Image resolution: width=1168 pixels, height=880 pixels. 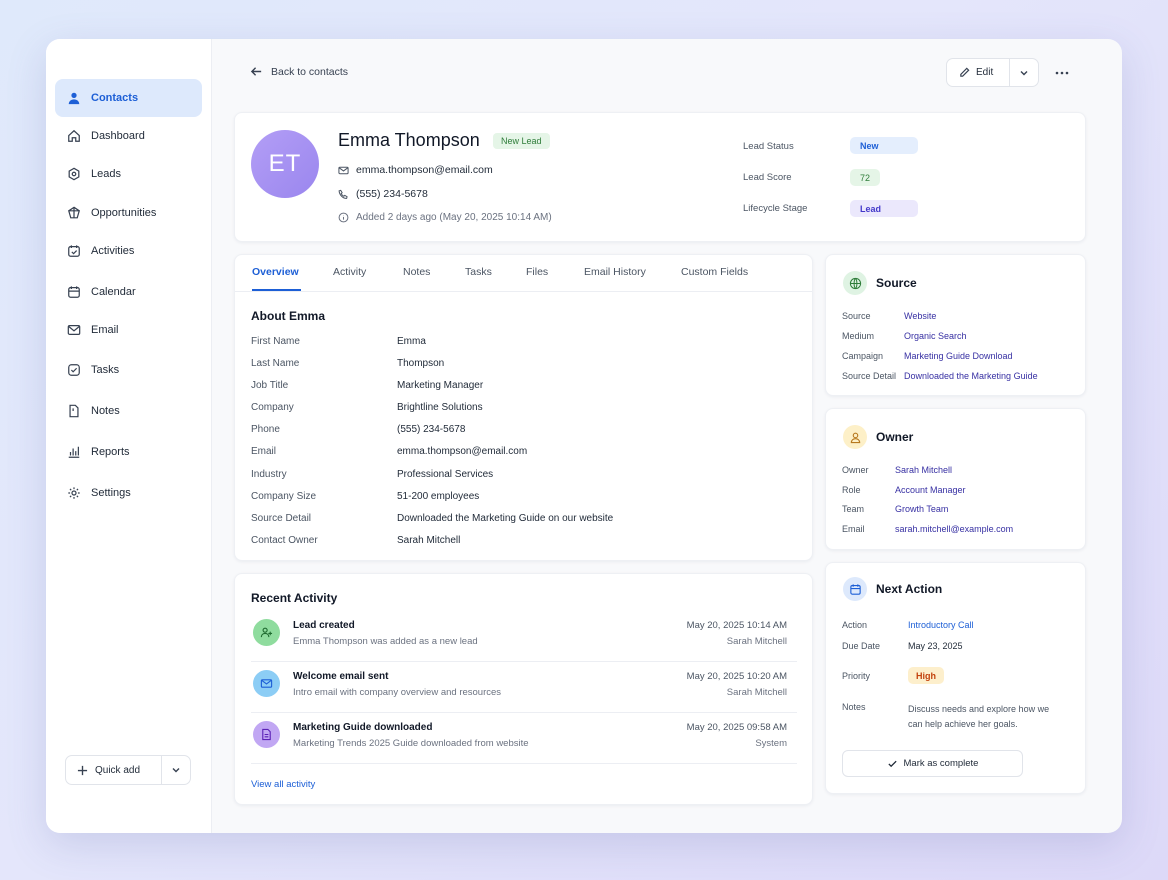 What do you see at coordinates (896, 283) in the screenshot?
I see `source-title: Source` at bounding box center [896, 283].